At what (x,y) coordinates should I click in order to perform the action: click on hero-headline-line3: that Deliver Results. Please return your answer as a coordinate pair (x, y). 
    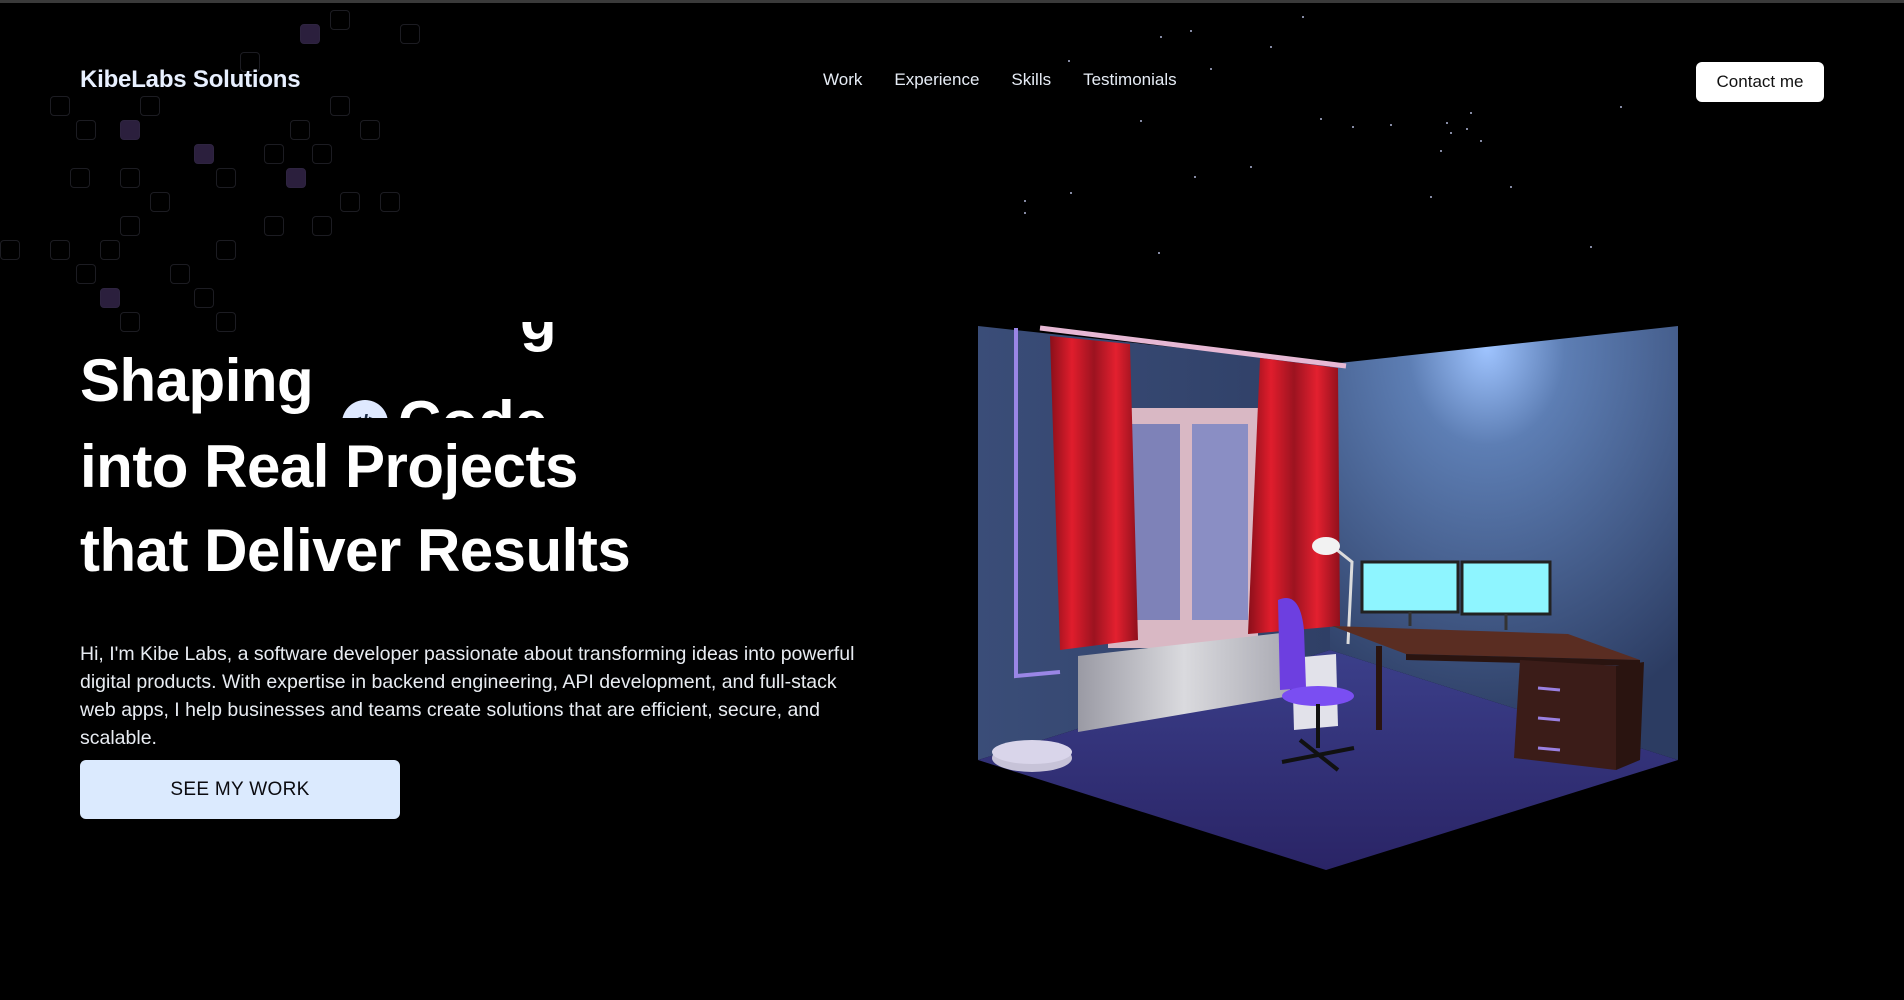
    Looking at the image, I should click on (355, 550).